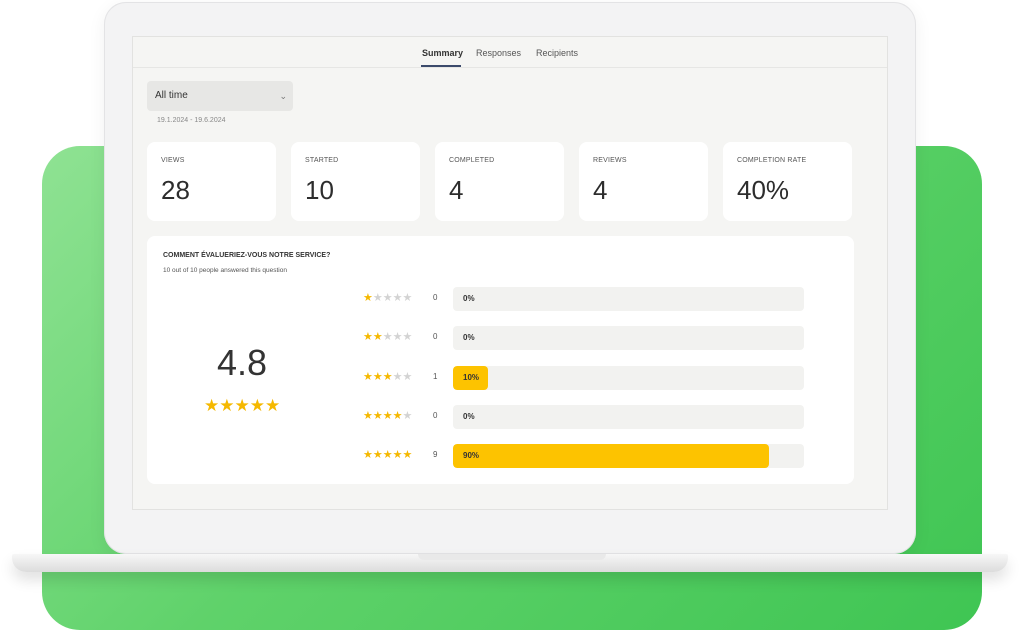 The image size is (1024, 631). Describe the element at coordinates (763, 190) in the screenshot. I see `stat-value: 40%` at that location.